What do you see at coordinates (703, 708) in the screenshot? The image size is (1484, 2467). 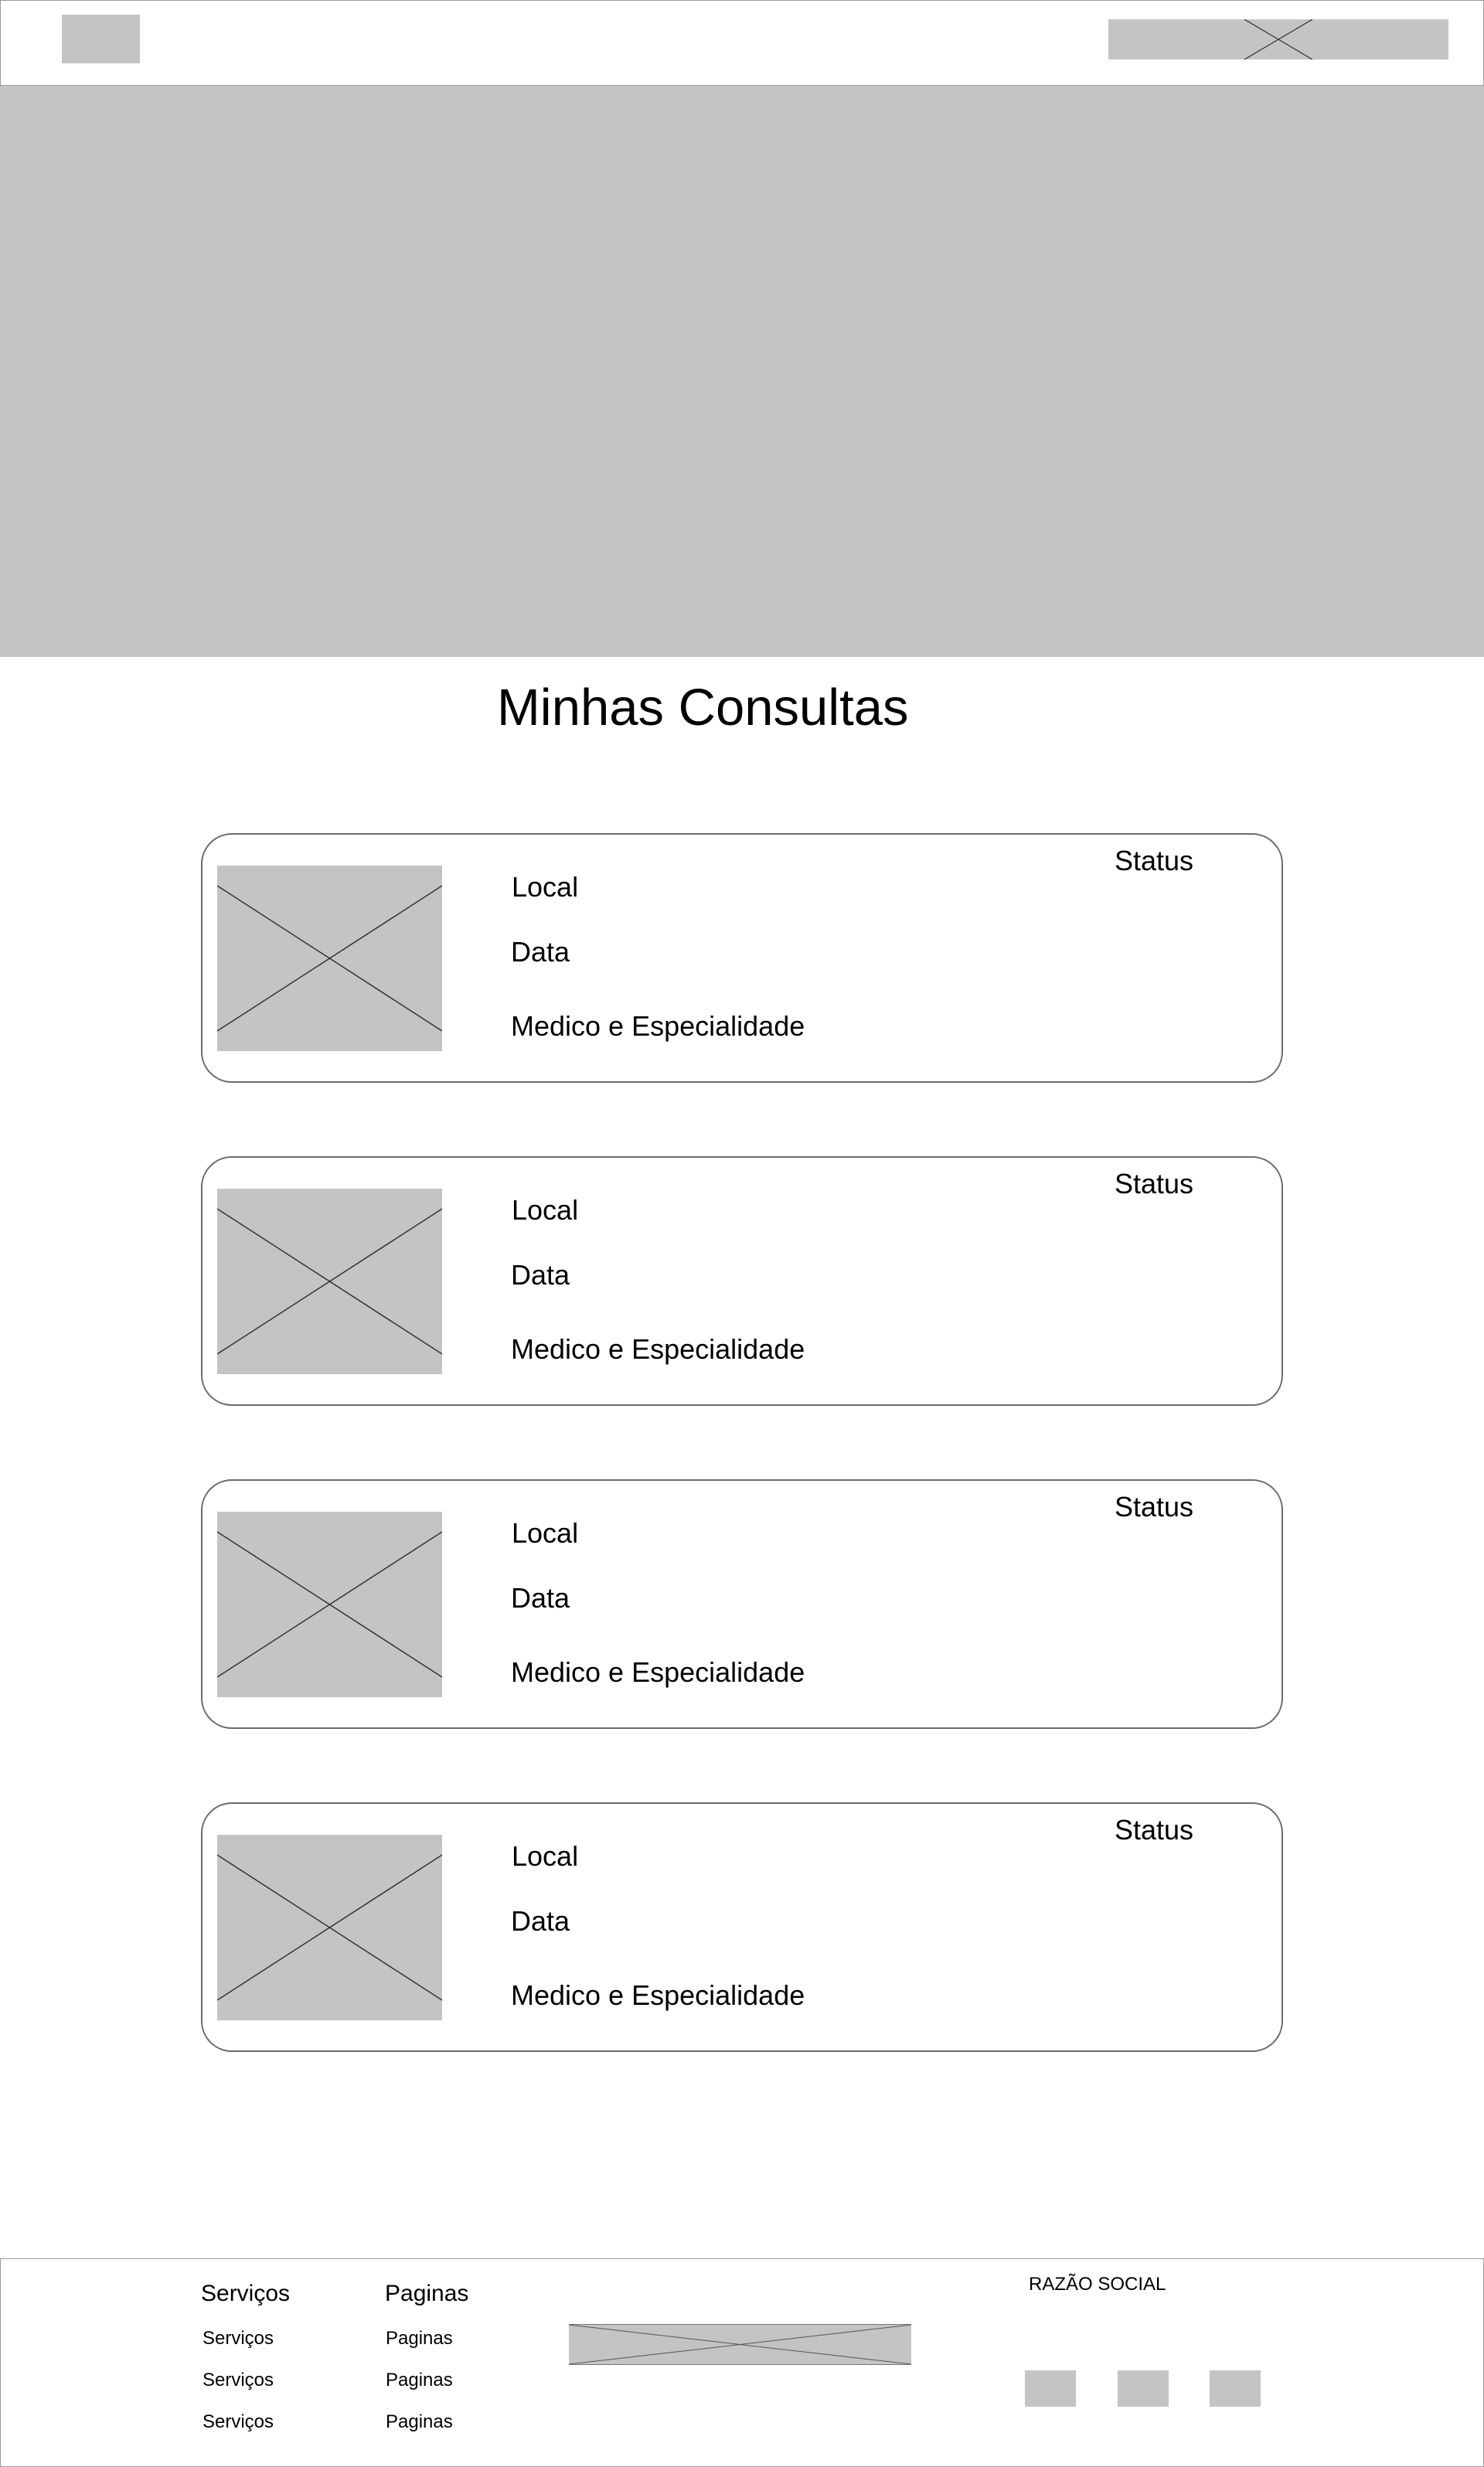 I see `page-title: Minhas Consultas` at bounding box center [703, 708].